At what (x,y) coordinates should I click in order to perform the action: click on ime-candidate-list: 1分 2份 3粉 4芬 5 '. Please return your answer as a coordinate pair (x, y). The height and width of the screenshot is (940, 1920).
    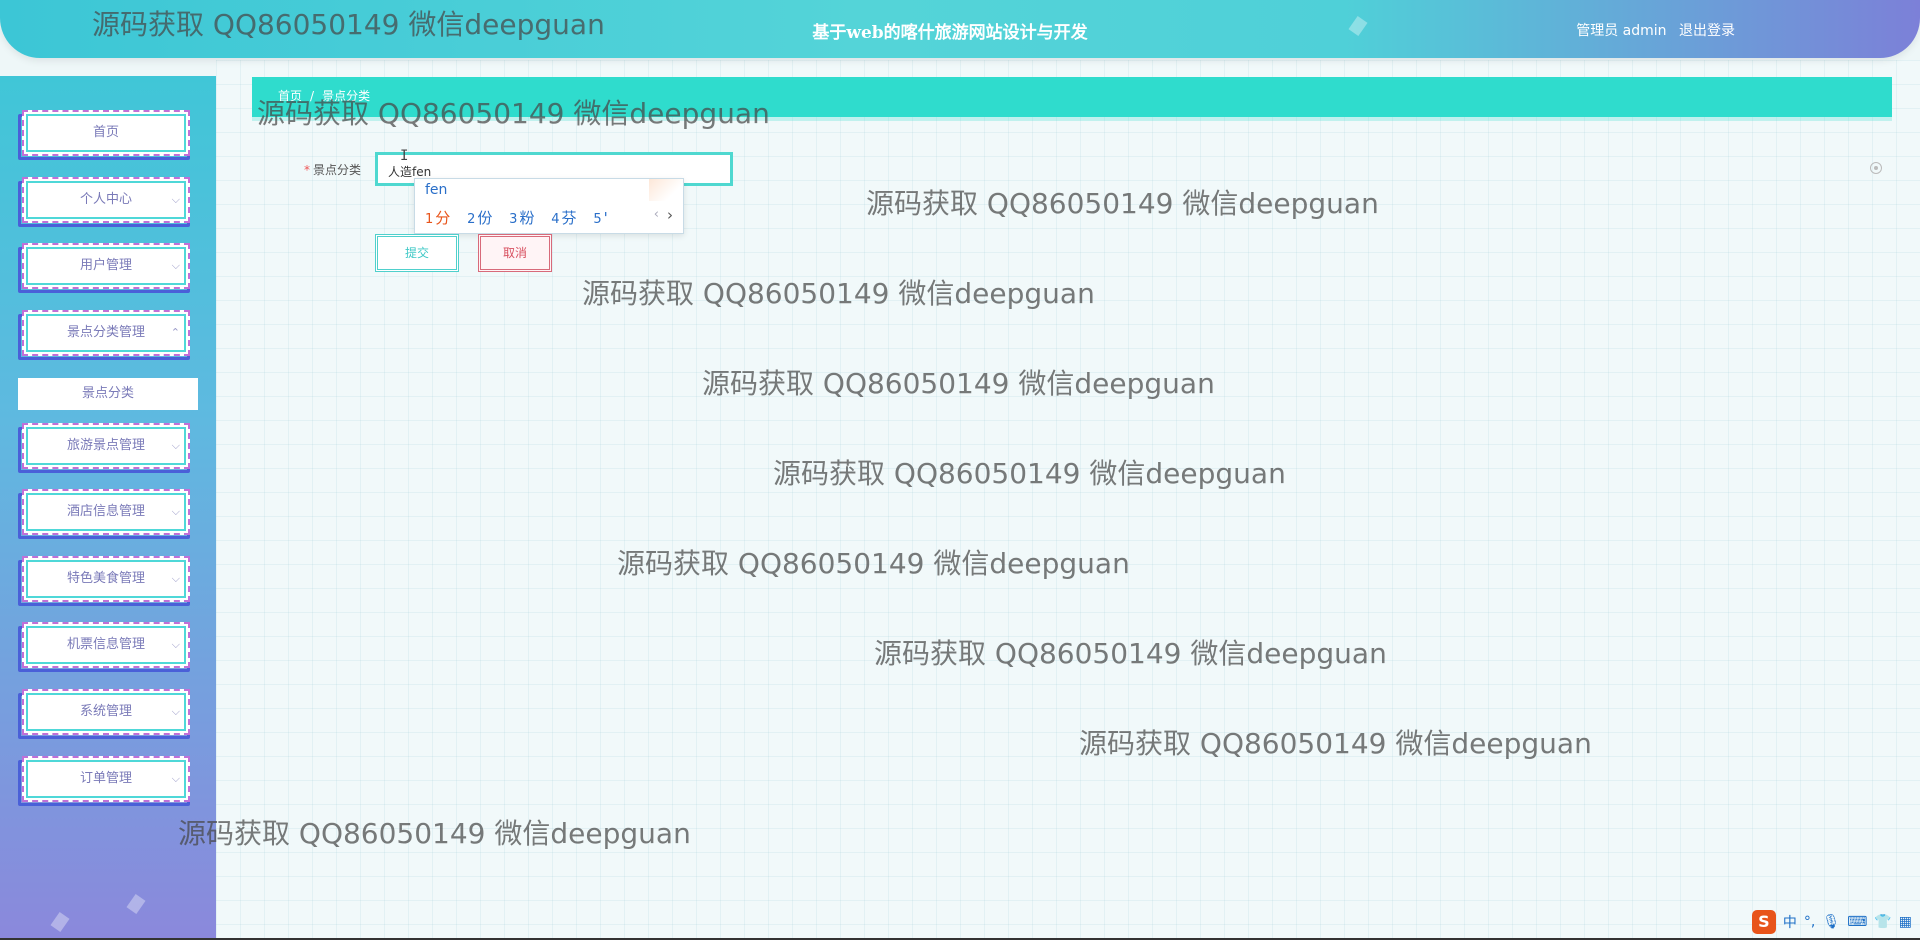
    Looking at the image, I should click on (522, 217).